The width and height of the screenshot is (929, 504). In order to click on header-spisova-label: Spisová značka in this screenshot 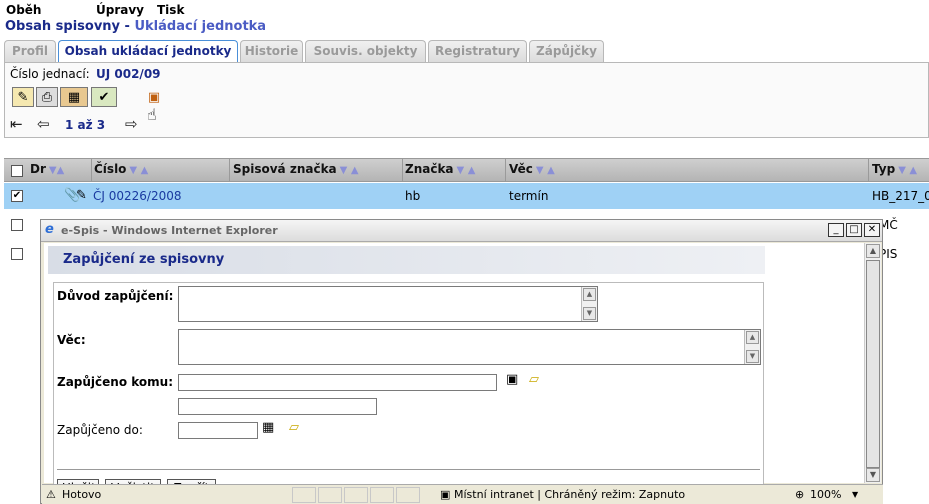, I will do `click(285, 169)`.